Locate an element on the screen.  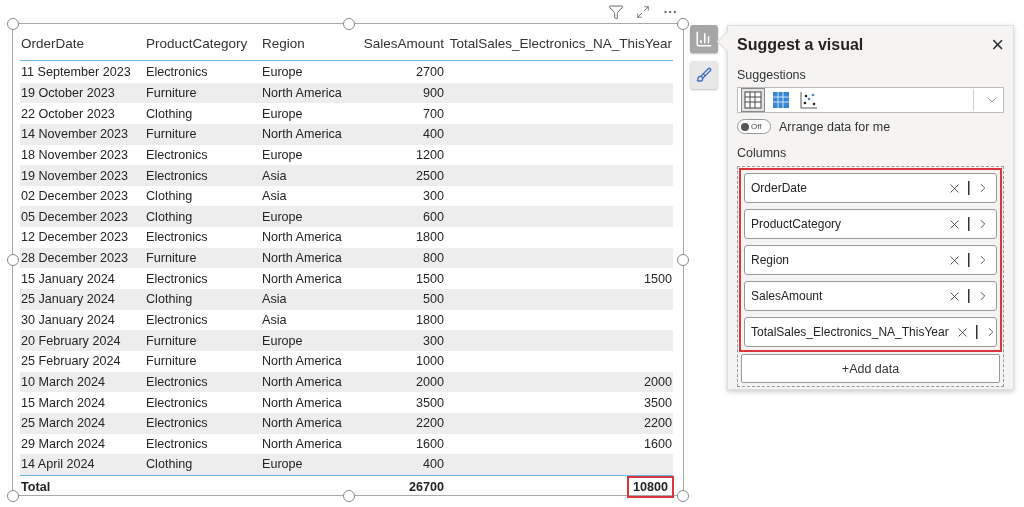
field-pill: OrderDate is located at coordinates (870, 188).